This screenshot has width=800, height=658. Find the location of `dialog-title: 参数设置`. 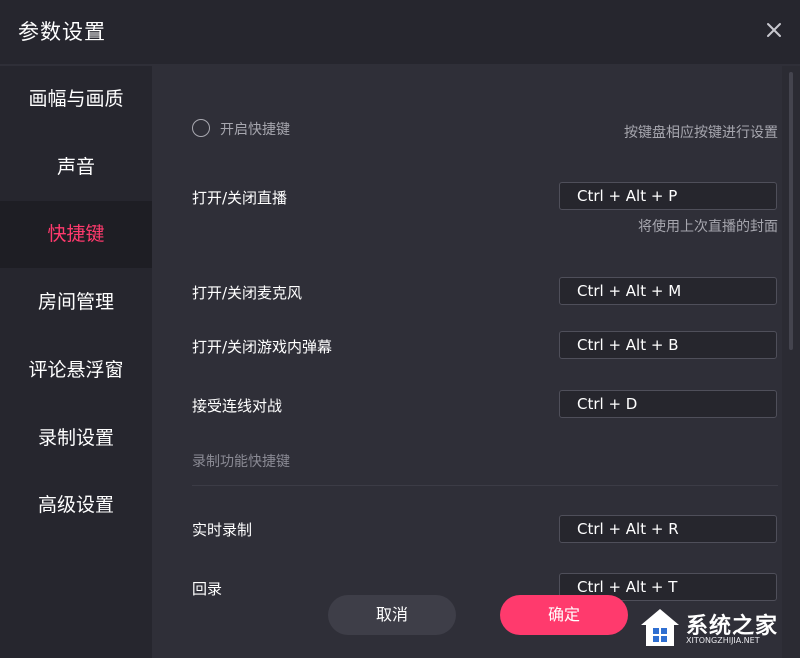

dialog-title: 参数设置 is located at coordinates (62, 32).